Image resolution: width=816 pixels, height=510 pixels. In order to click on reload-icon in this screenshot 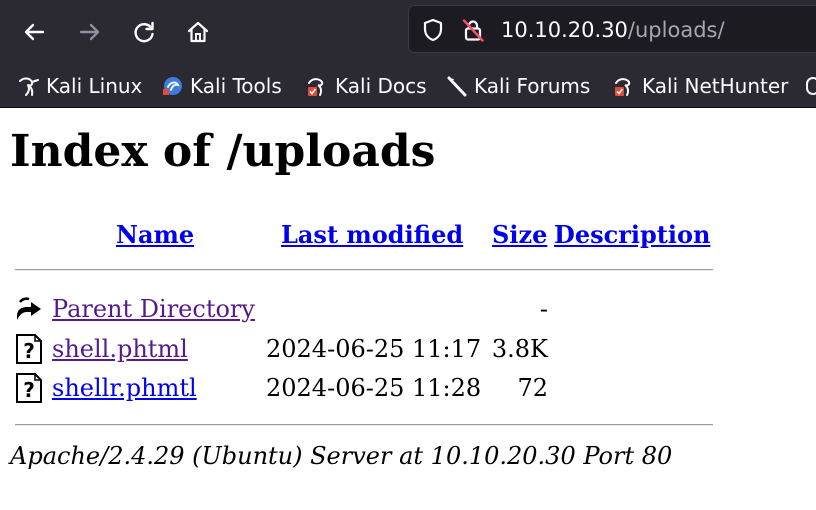, I will do `click(144, 32)`.